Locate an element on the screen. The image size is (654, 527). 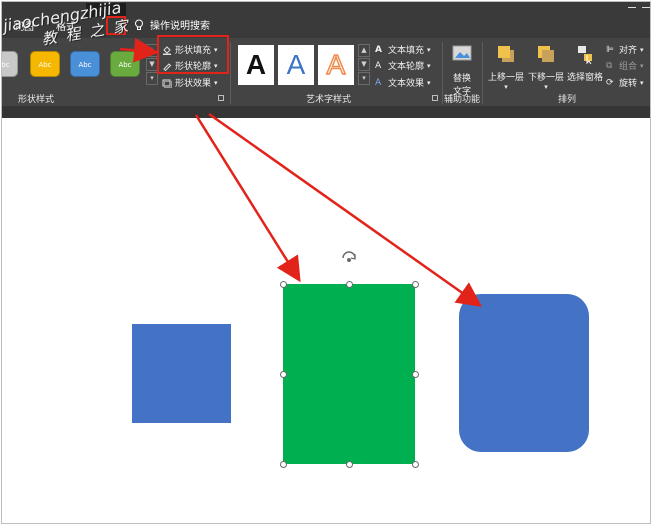
annotation-arrow is located at coordinates (139, 50).